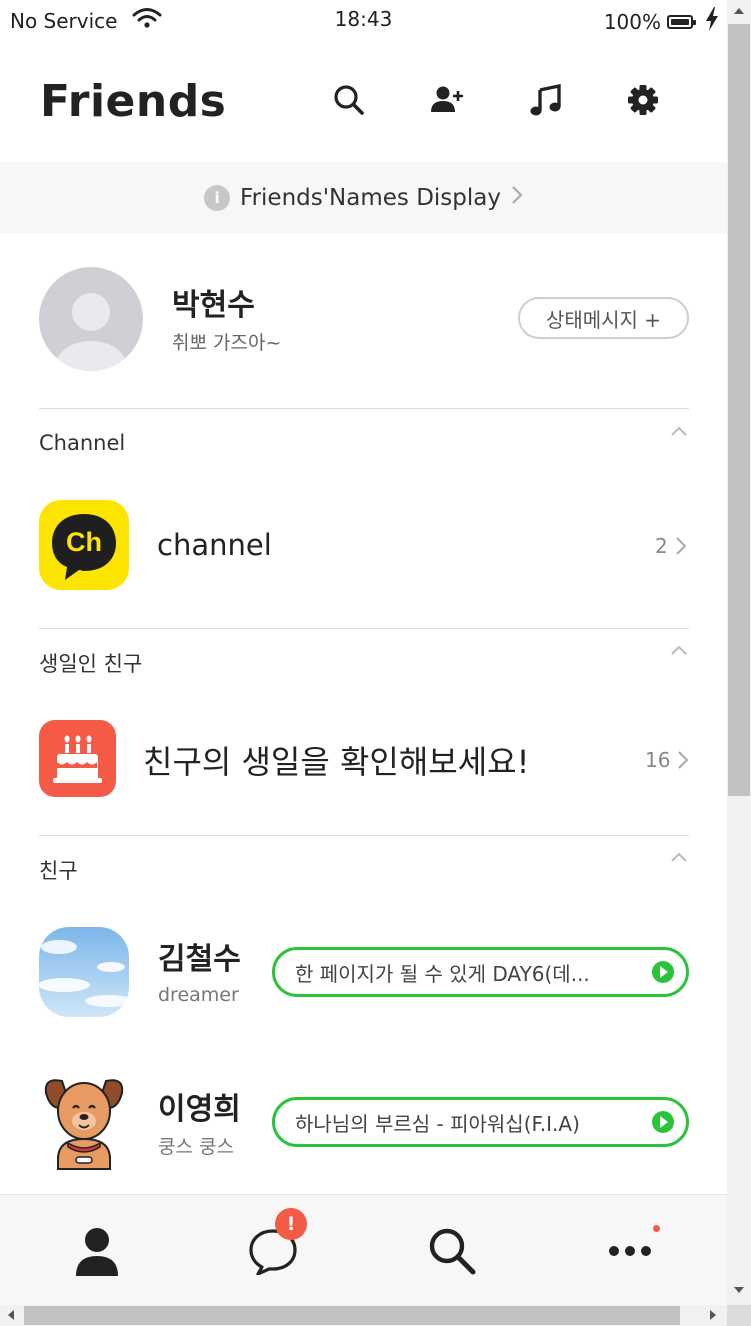 This screenshot has height=1326, width=751. I want to click on person-icon, so click(97, 1252).